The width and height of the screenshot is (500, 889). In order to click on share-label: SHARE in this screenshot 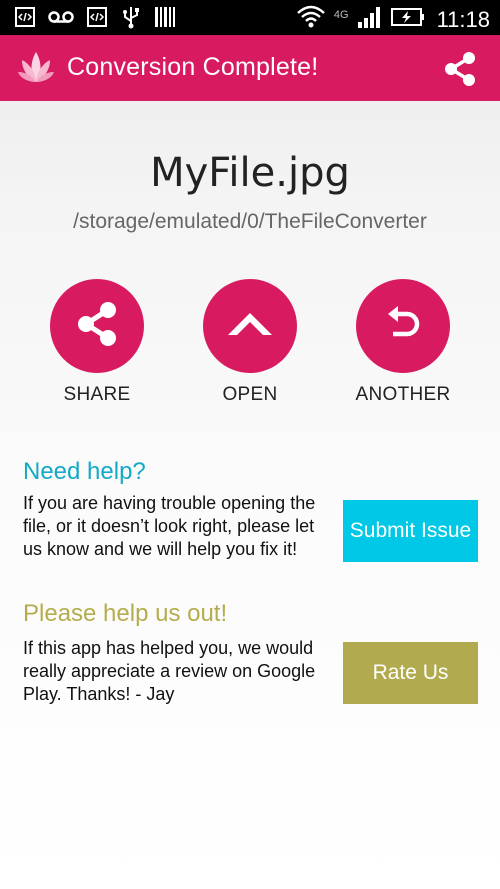, I will do `click(97, 394)`.